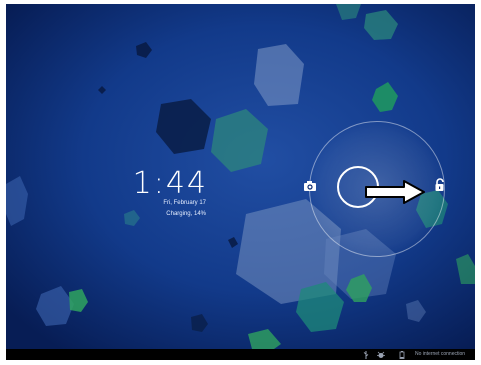  Describe the element at coordinates (186, 214) in the screenshot. I see `charging-status: Charging, 14%` at that location.